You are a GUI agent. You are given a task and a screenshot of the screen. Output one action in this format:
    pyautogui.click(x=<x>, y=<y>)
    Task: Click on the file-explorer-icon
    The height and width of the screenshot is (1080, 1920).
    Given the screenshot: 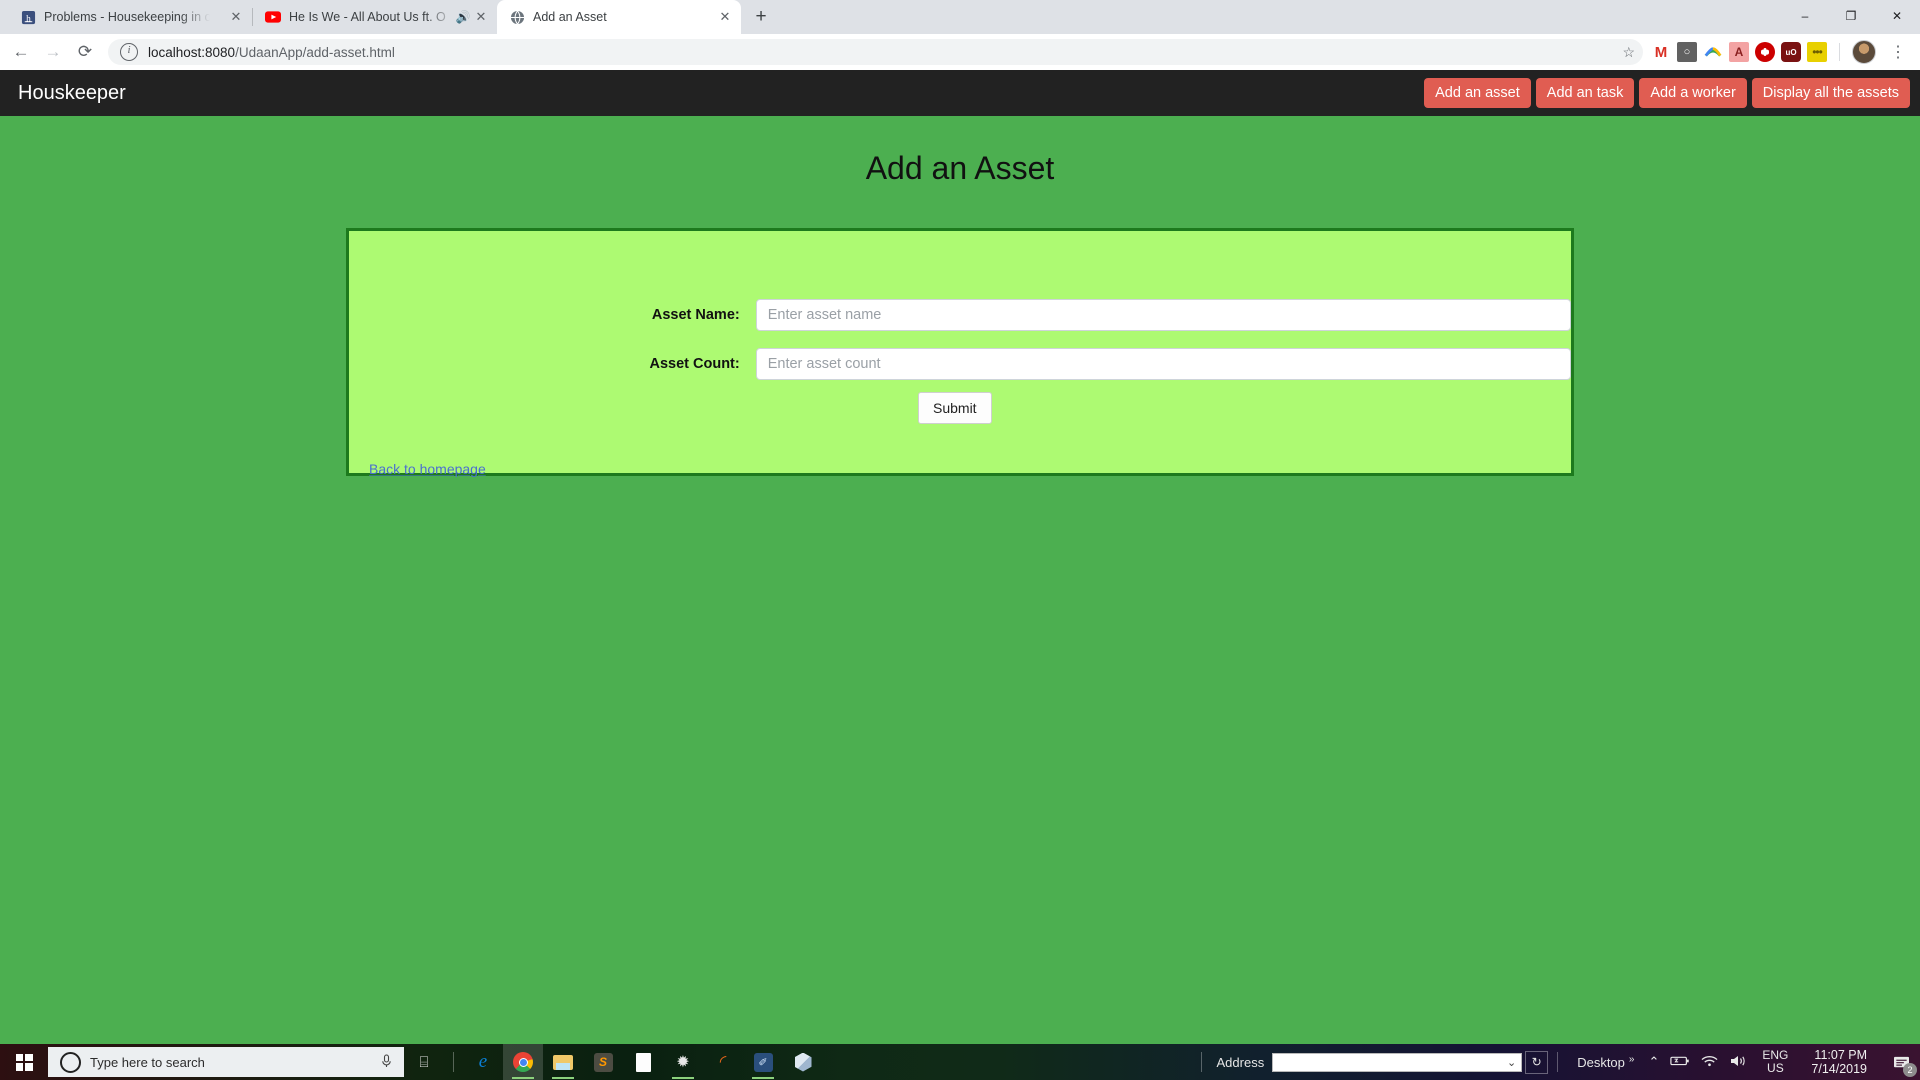 What is the action you would take?
    pyautogui.click(x=563, y=1062)
    